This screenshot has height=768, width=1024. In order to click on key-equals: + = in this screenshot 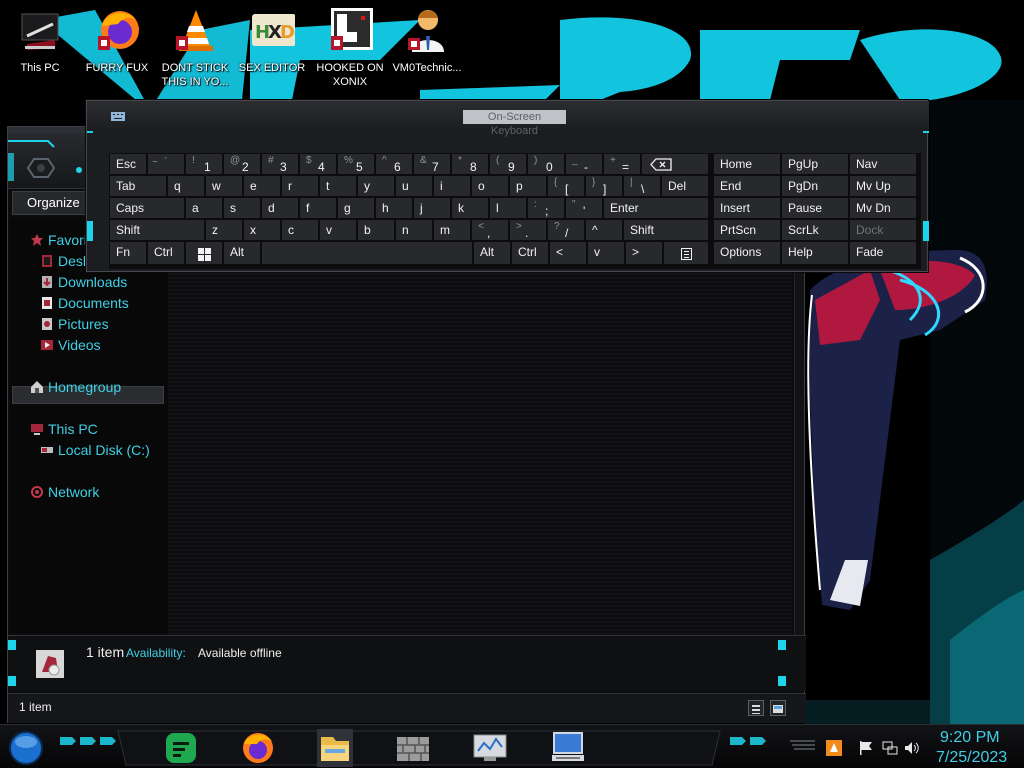, I will do `click(622, 164)`.